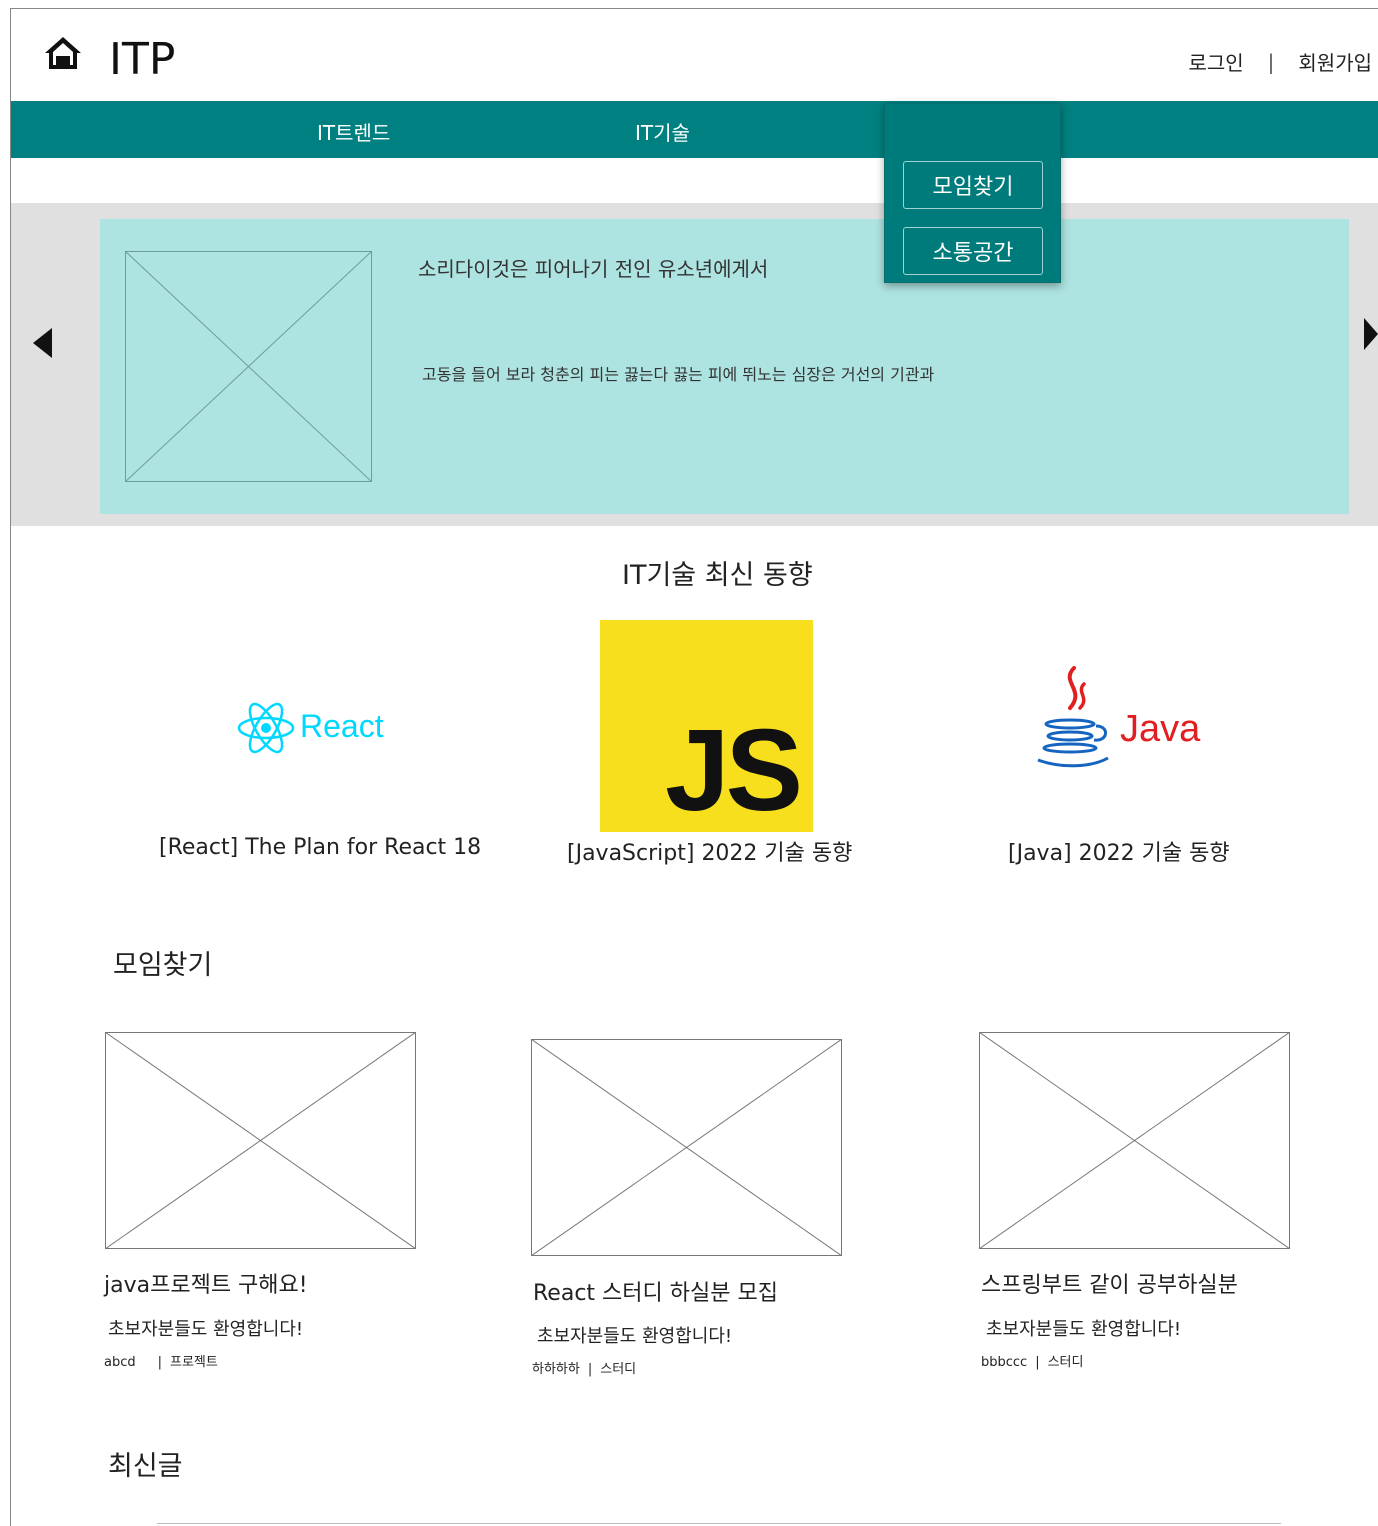  I want to click on nav-item-it-tech: IT기술, so click(662, 131).